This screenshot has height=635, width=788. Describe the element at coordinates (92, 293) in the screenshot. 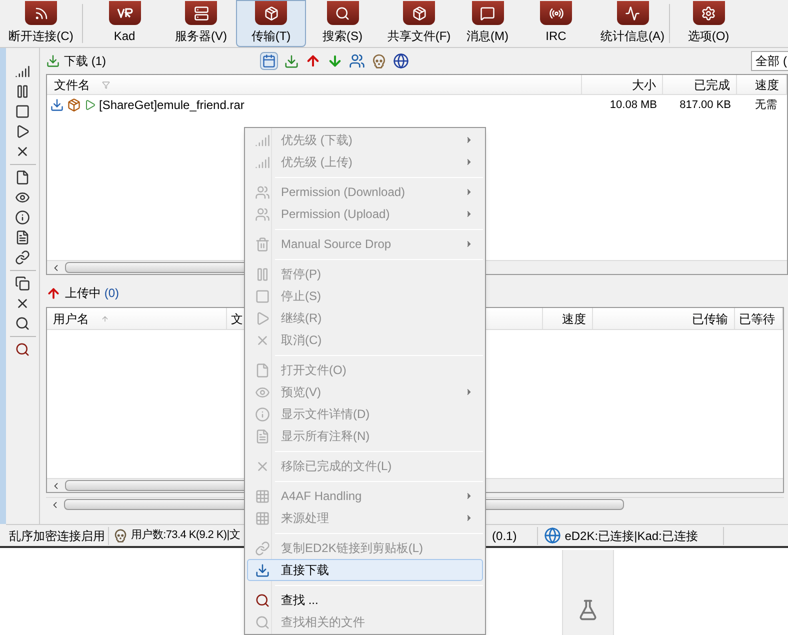

I see `uploads-title: 上传中 (0)` at that location.